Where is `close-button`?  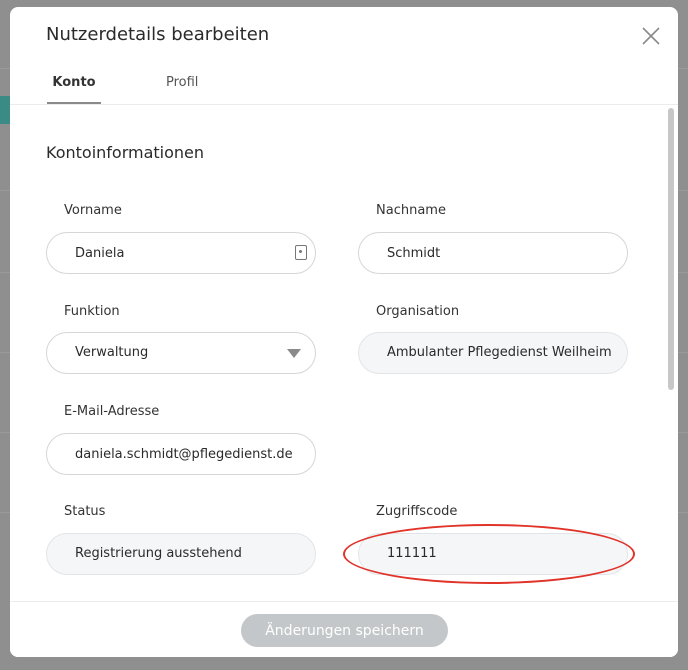 close-button is located at coordinates (651, 36).